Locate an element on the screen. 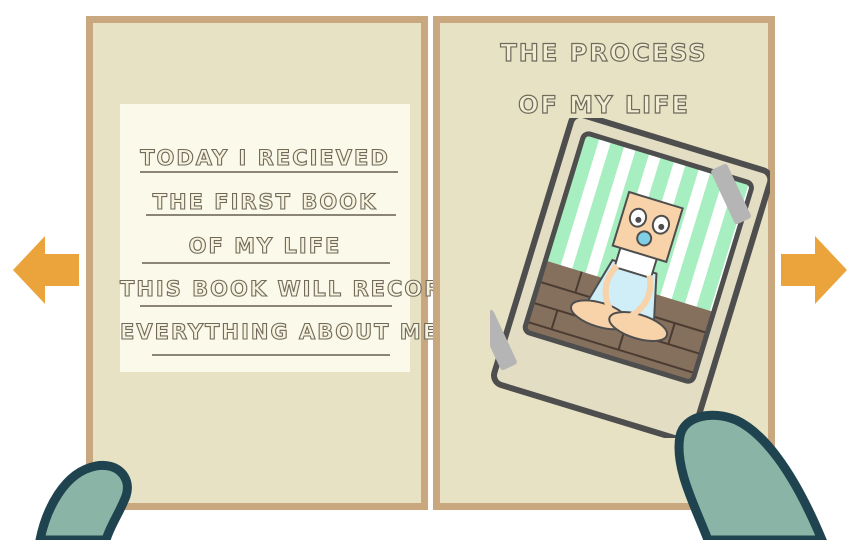 Image resolution: width=860 pixels, height=540 pixels. page-title-line-2: OF MY LIFE is located at coordinates (604, 104).